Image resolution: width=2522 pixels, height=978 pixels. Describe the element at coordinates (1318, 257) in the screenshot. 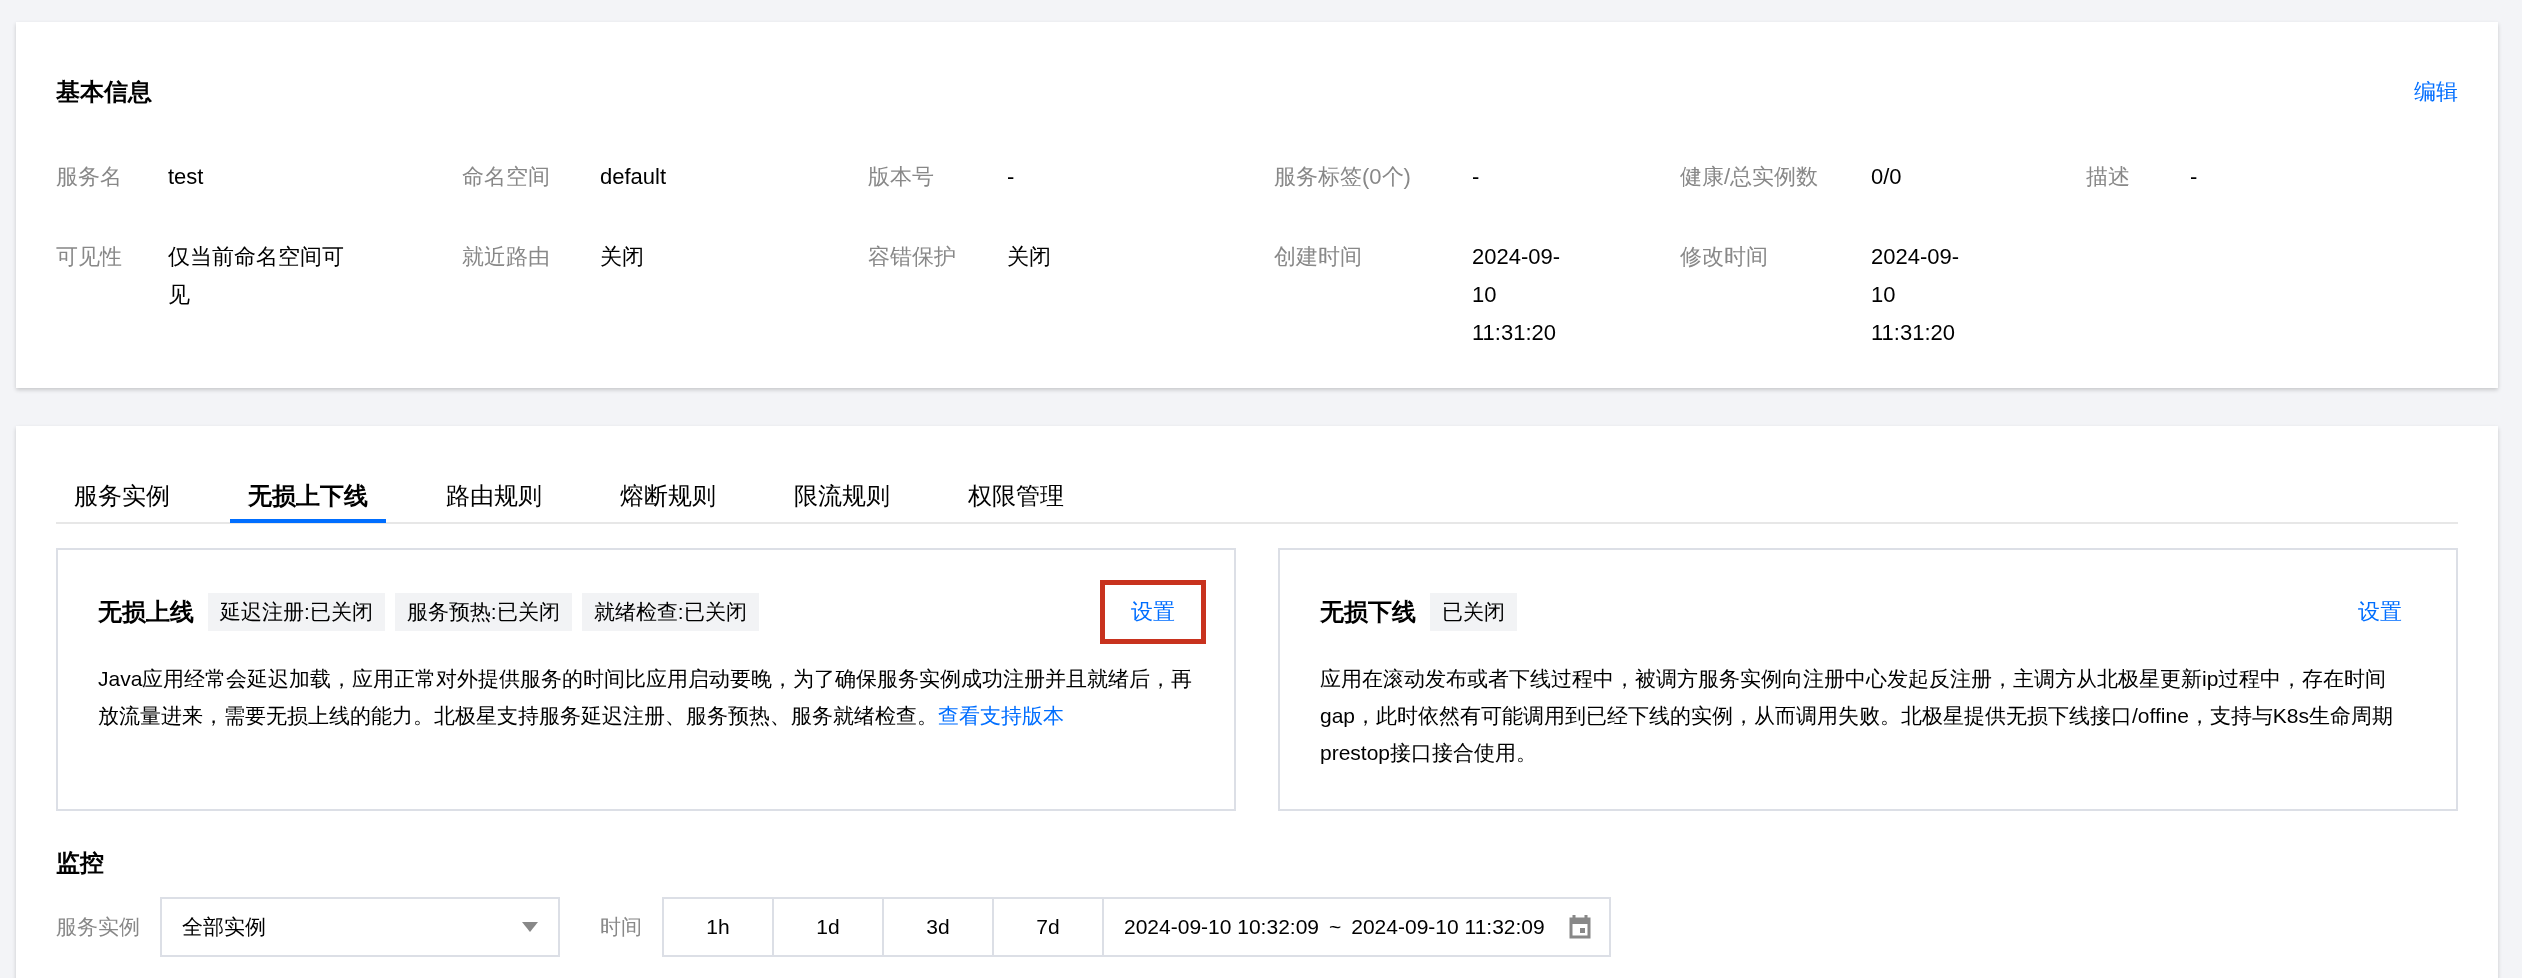

I see `field-label: 创建时间` at that location.